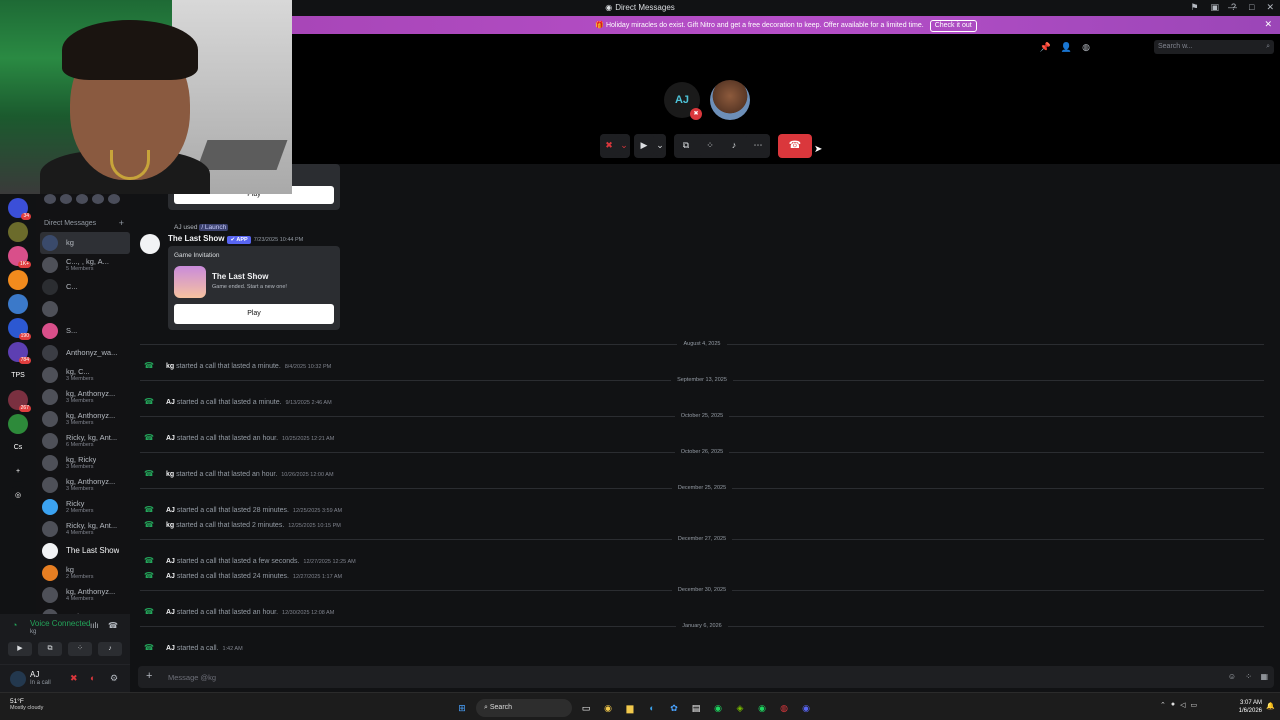 The image size is (1280, 720). I want to click on play-button: Play, so click(254, 314).